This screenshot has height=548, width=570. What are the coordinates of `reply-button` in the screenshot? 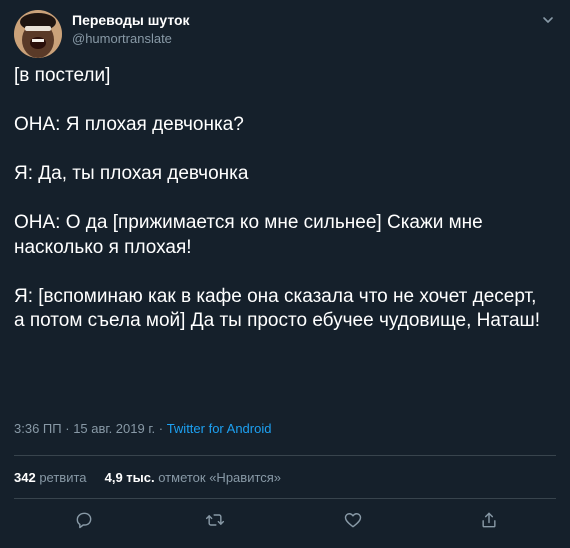 It's located at (86, 522).